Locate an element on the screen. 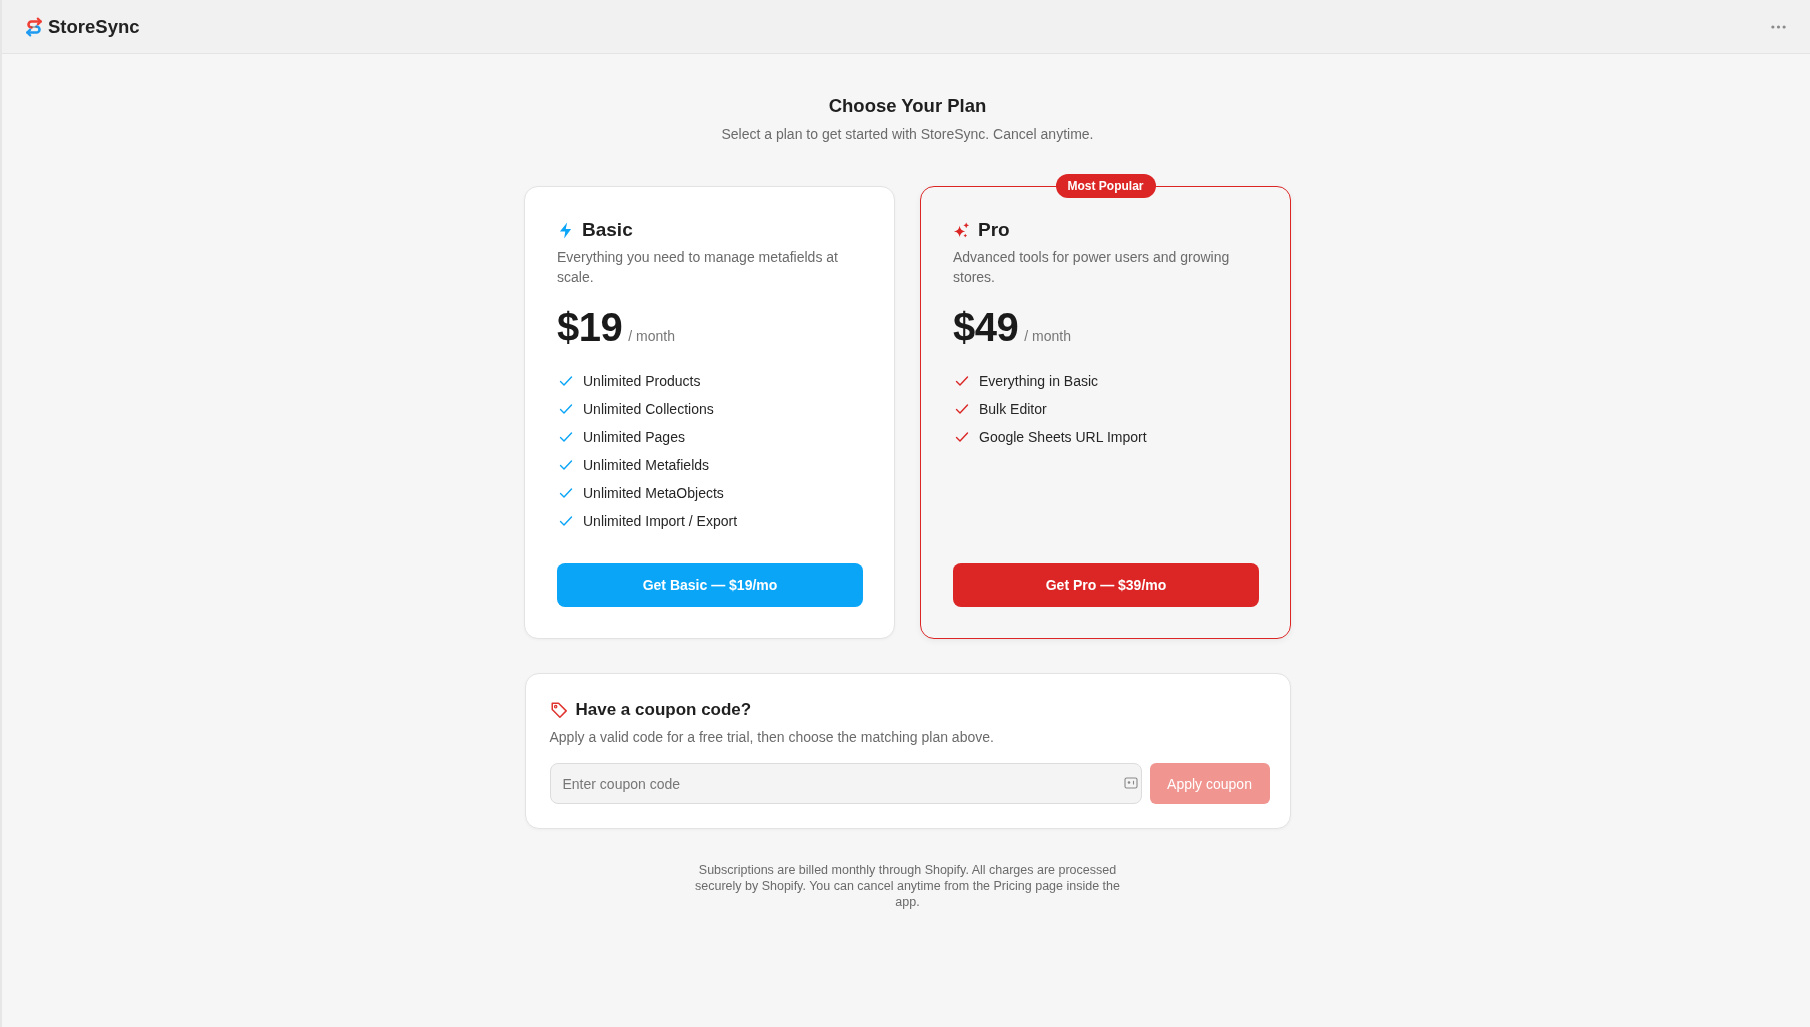 The width and height of the screenshot is (1810, 1027). logo-icon is located at coordinates (34, 26).